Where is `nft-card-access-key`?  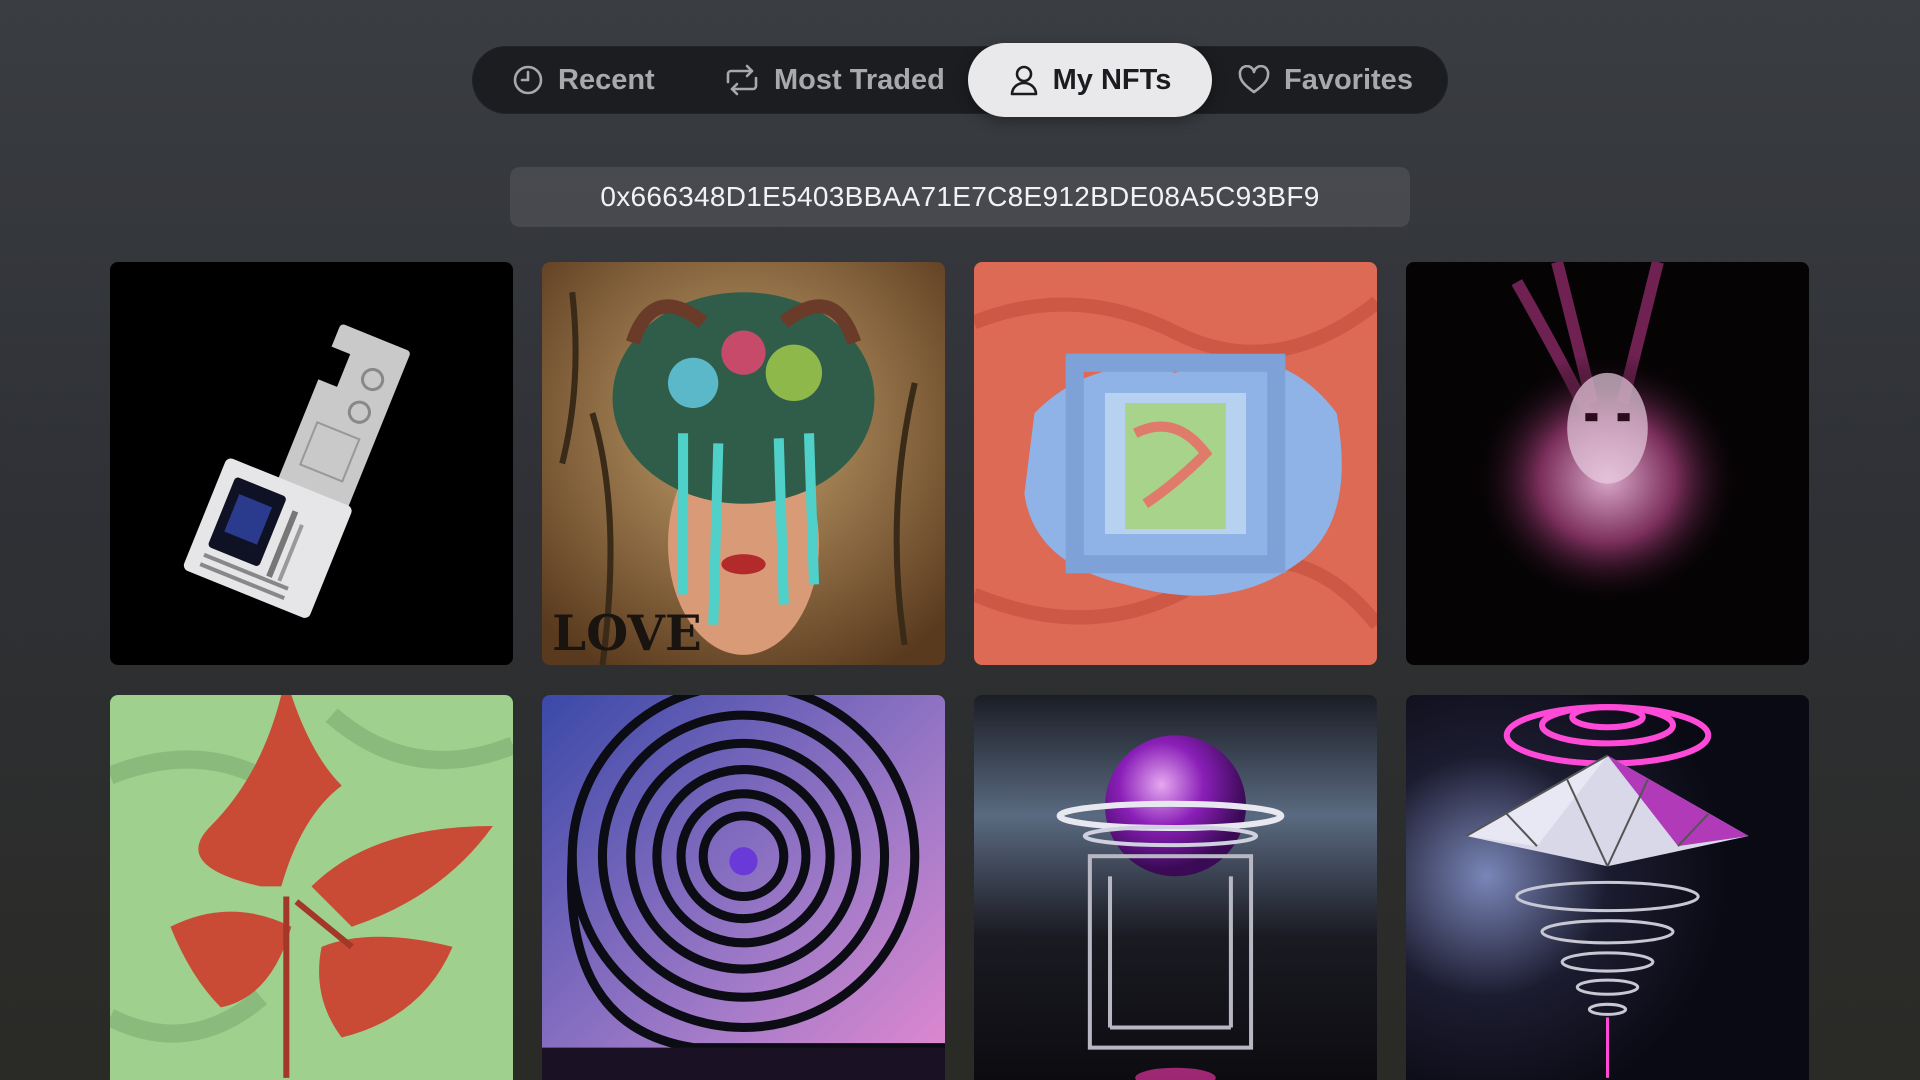 nft-card-access-key is located at coordinates (311, 463).